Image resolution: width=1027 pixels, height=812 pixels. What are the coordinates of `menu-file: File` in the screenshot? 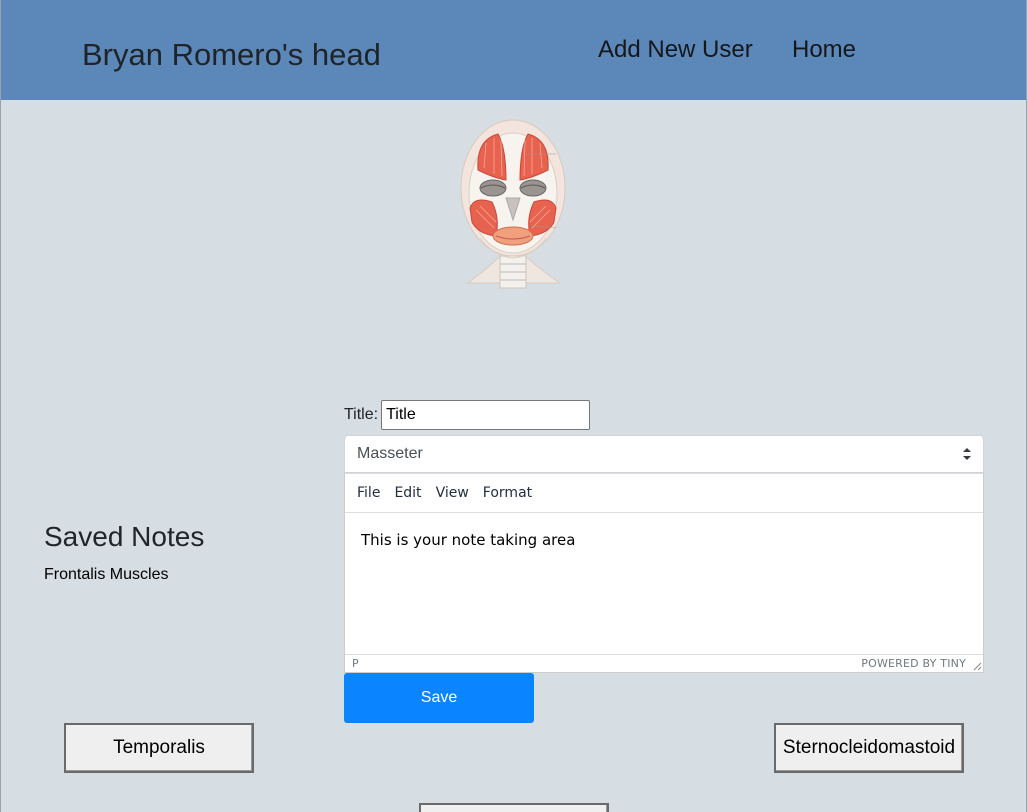 It's located at (368, 493).